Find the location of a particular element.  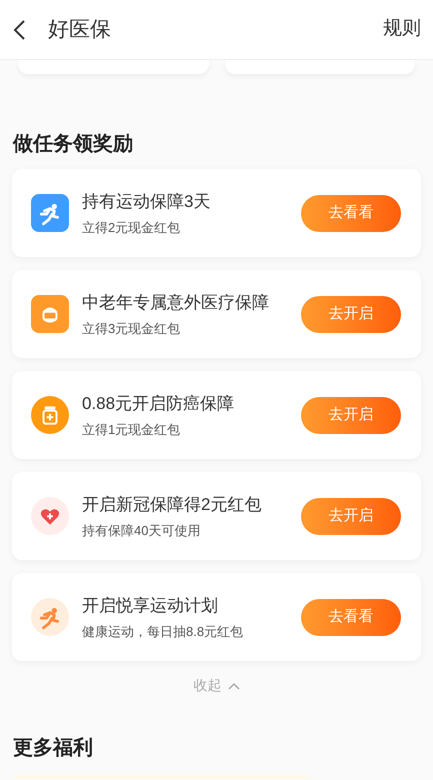

task-subtitle: 立得1元现金红包 is located at coordinates (132, 429).